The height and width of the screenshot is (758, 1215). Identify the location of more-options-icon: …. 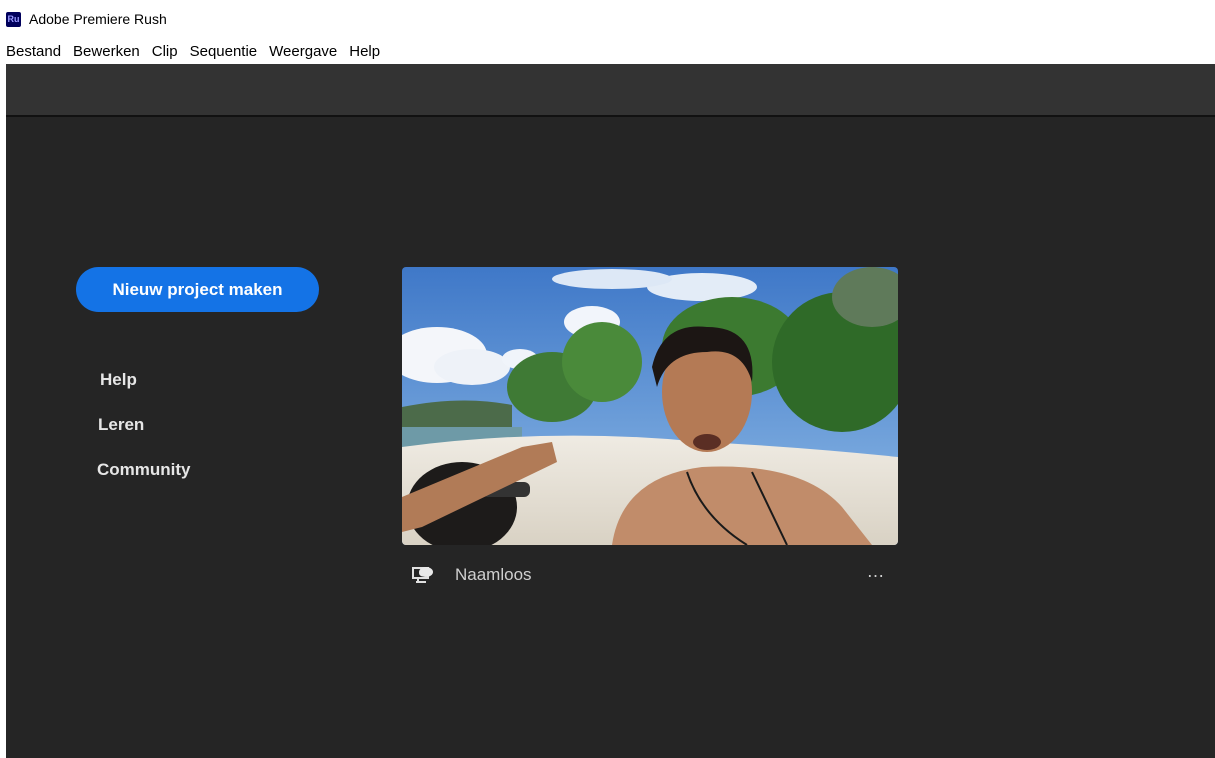
(876, 571).